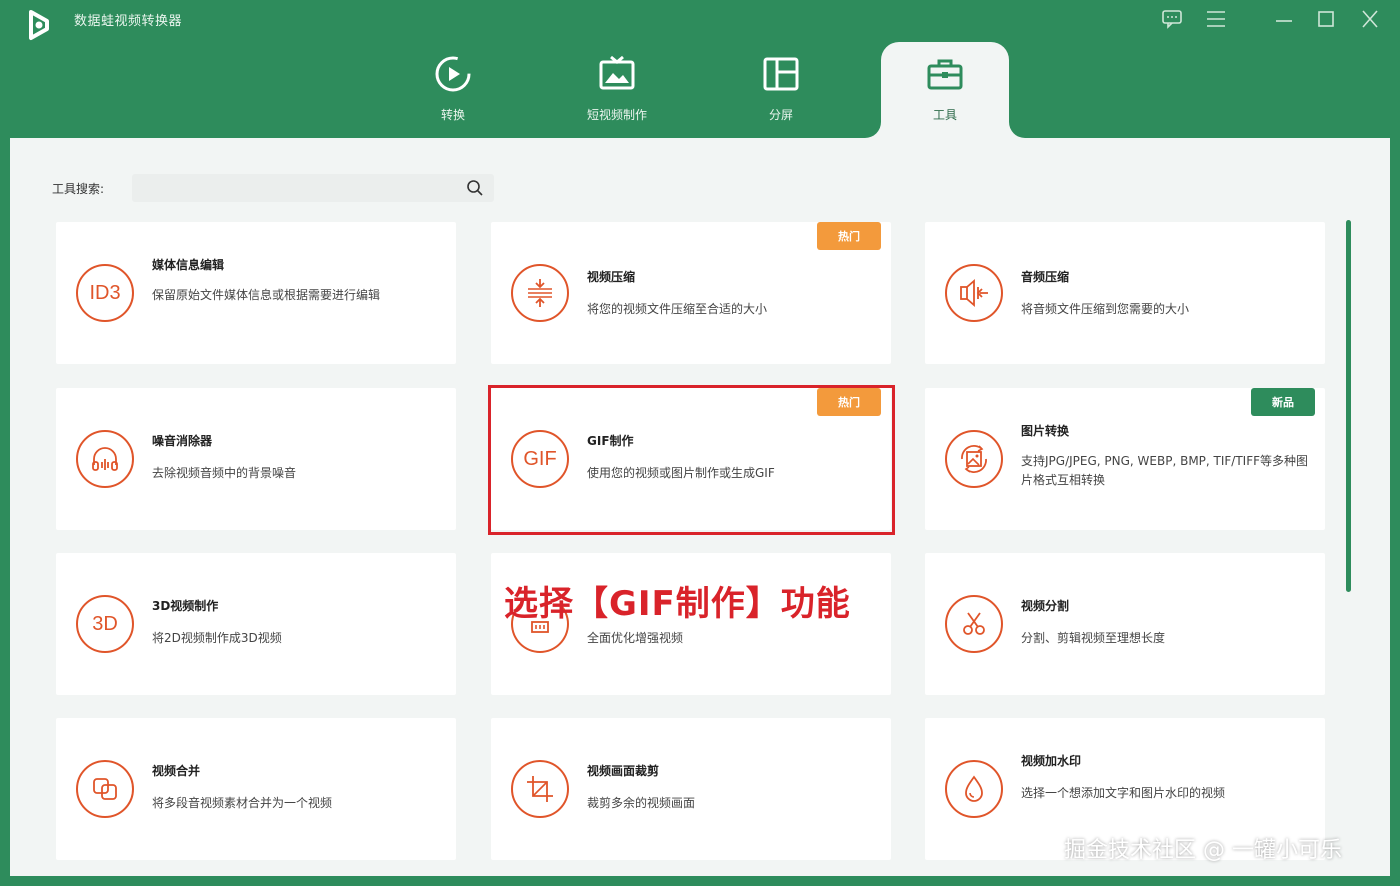 The height and width of the screenshot is (886, 1400). What do you see at coordinates (974, 624) in the screenshot?
I see `scissors-icon` at bounding box center [974, 624].